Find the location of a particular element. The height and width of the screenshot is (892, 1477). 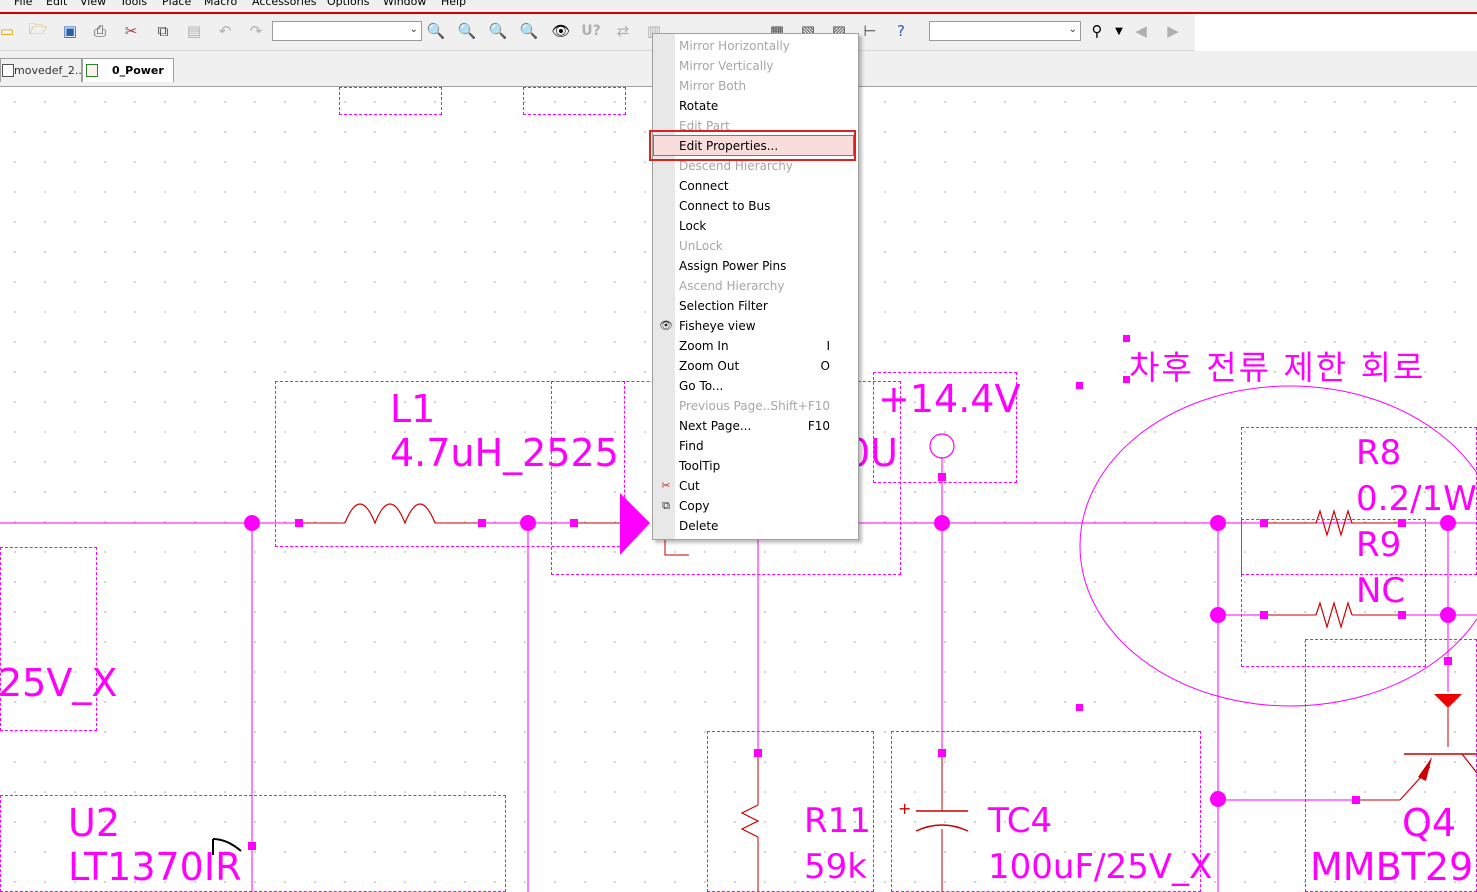

menu-item-label: ToolTip is located at coordinates (700, 466).